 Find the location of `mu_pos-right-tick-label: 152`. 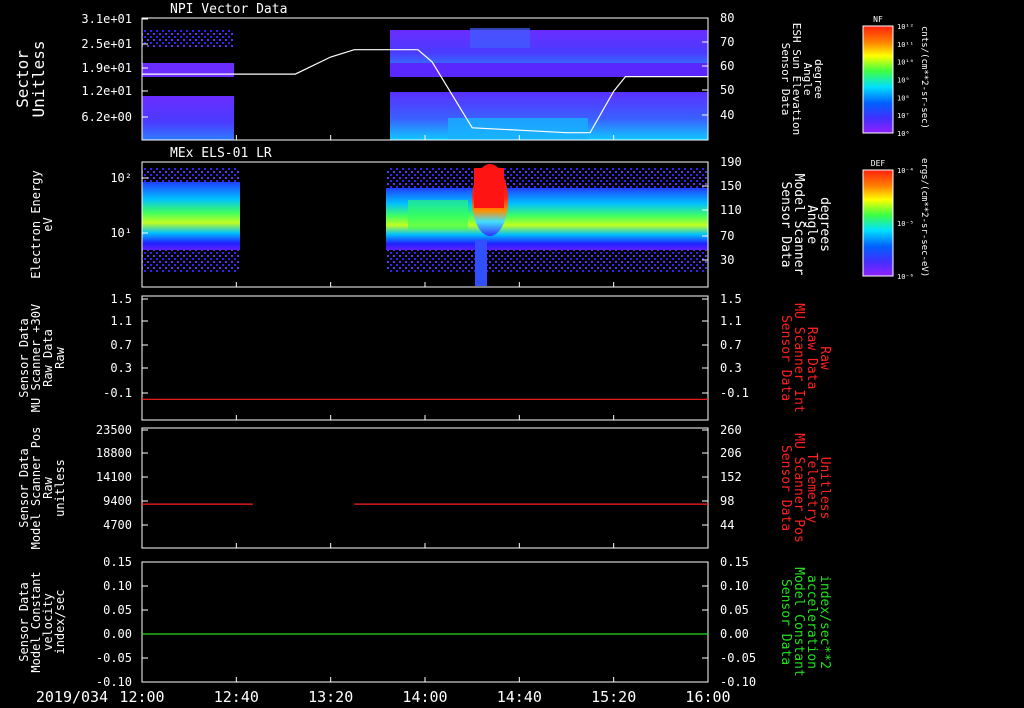

mu_pos-right-tick-label: 152 is located at coordinates (731, 477).